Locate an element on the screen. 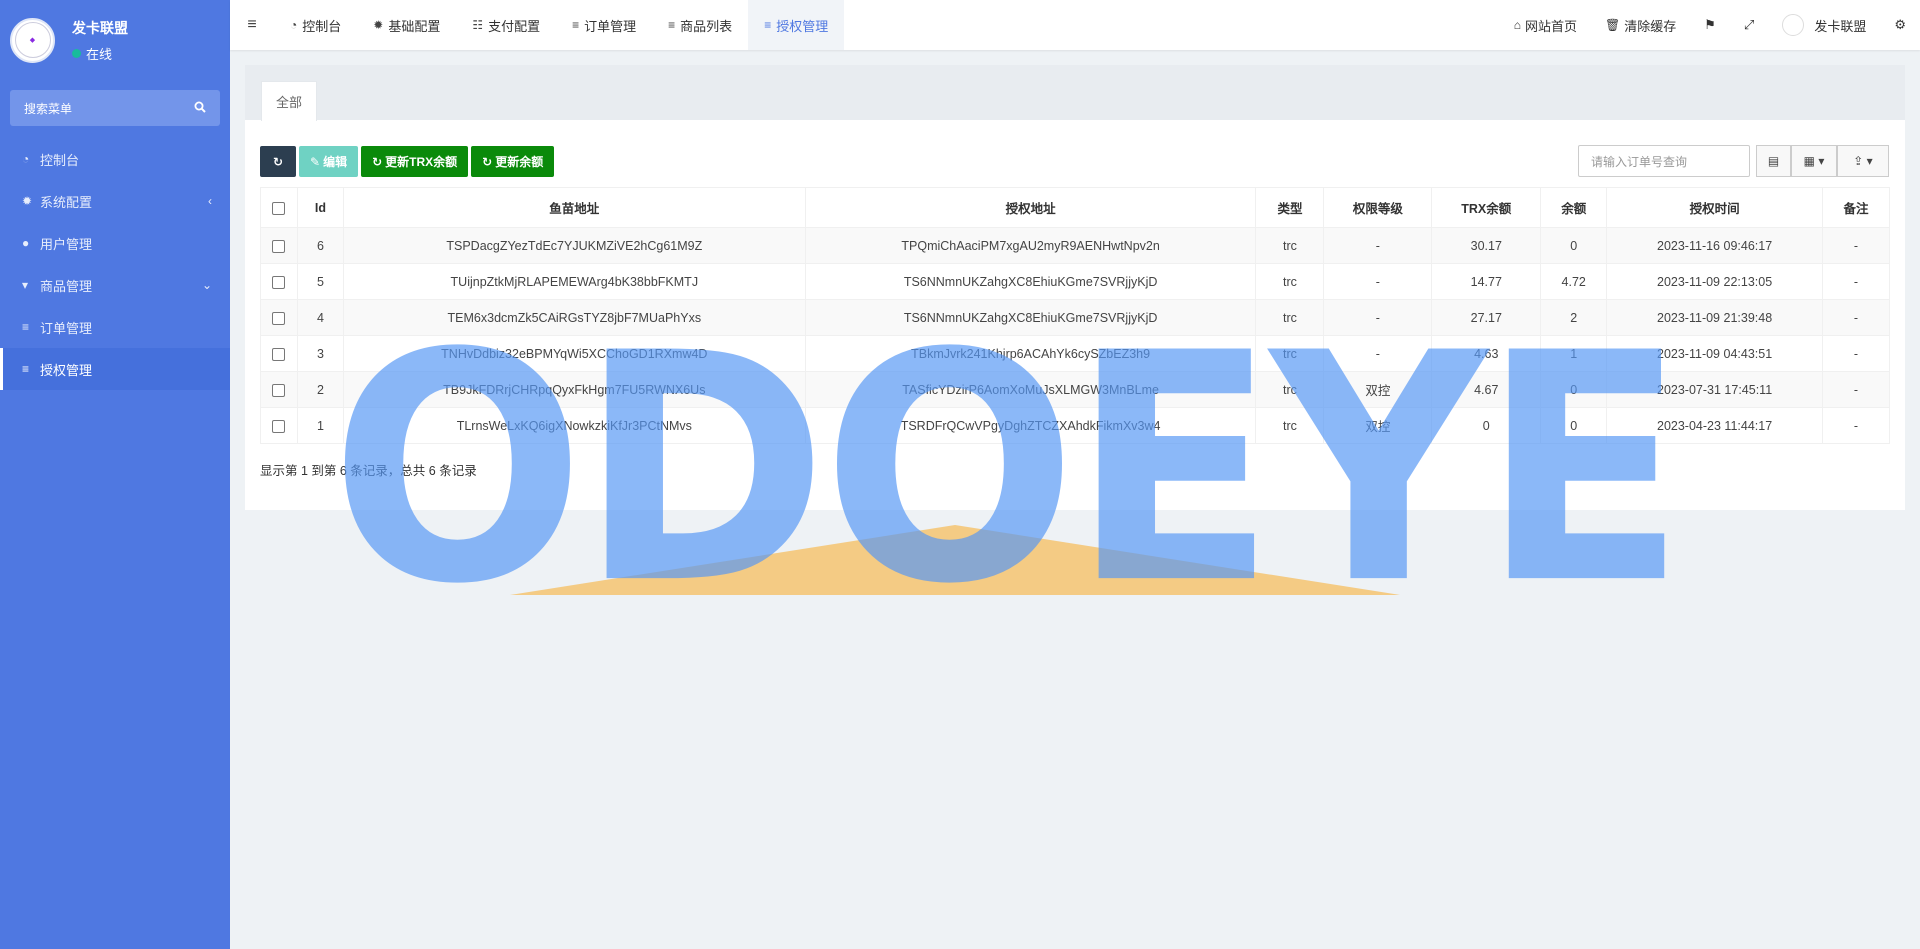 The image size is (1920, 949). export-icon: ⇪ ▾ is located at coordinates (1863, 161).